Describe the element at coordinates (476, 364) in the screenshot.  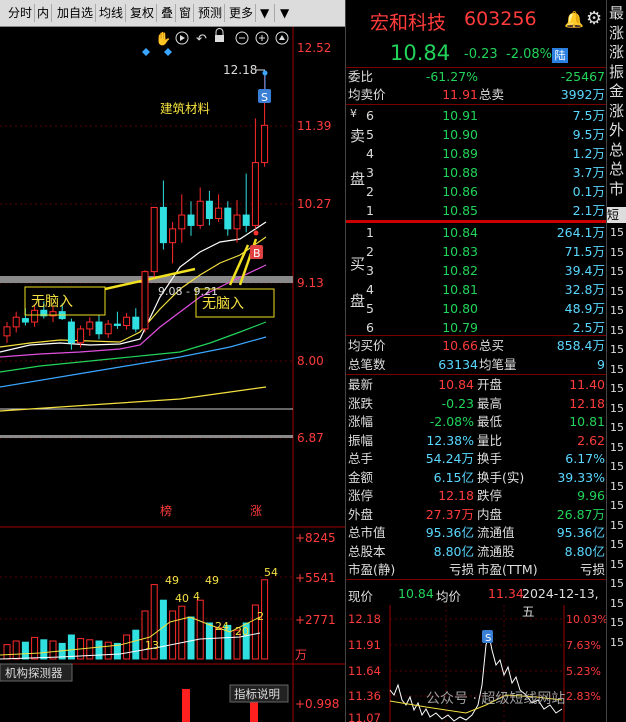
I see `trades-row: 总笔数 63134 均笔量 9` at that location.